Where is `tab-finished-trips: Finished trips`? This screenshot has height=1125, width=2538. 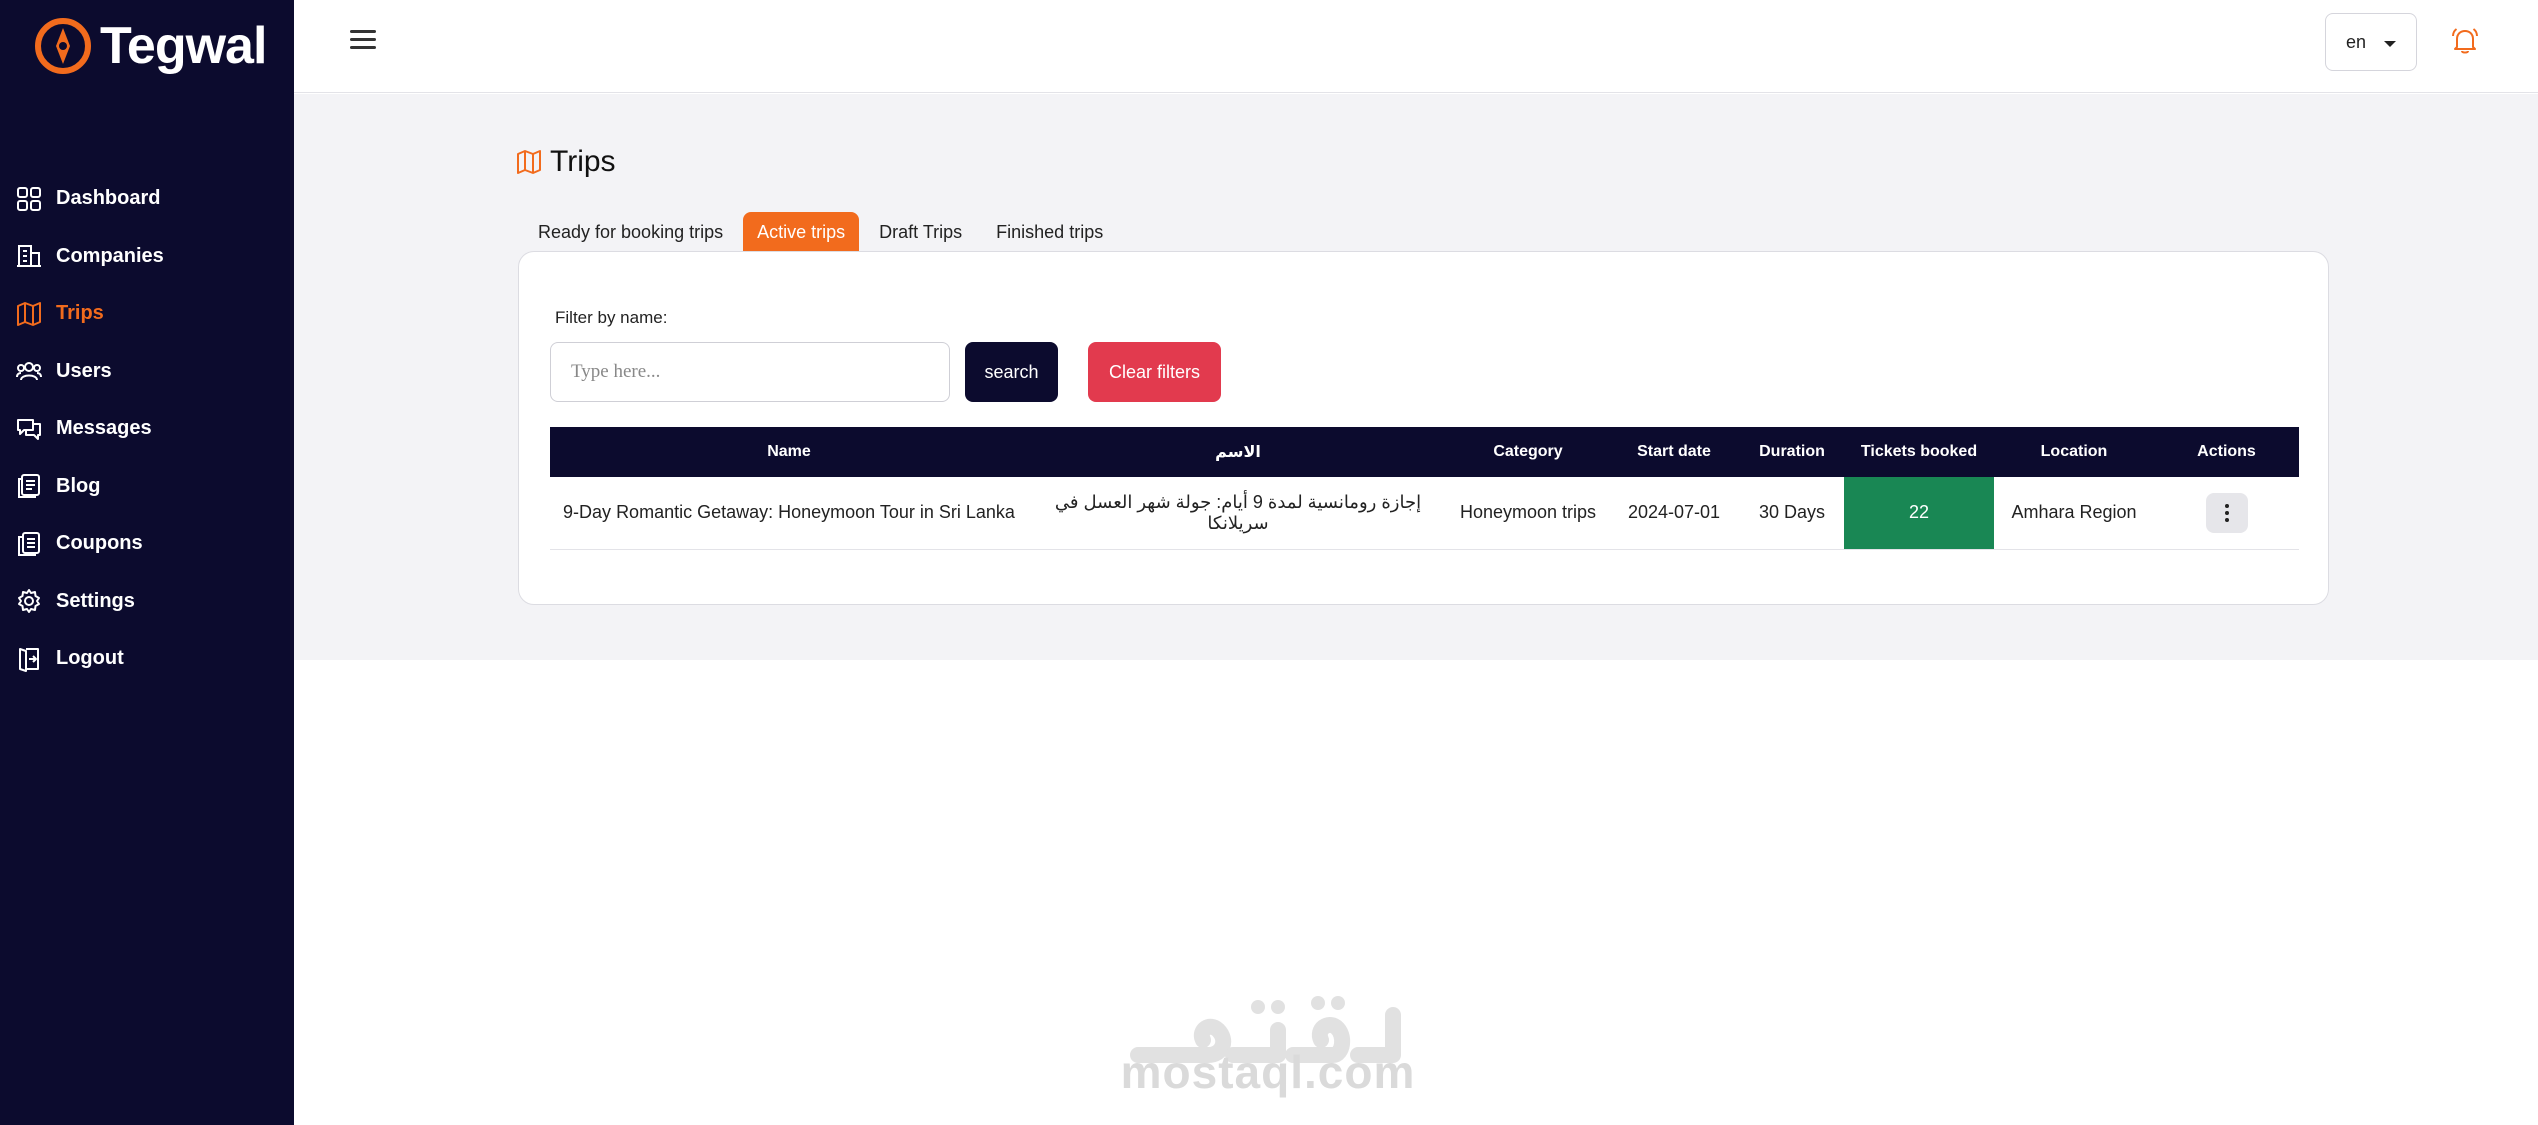 tab-finished-trips: Finished trips is located at coordinates (1049, 232).